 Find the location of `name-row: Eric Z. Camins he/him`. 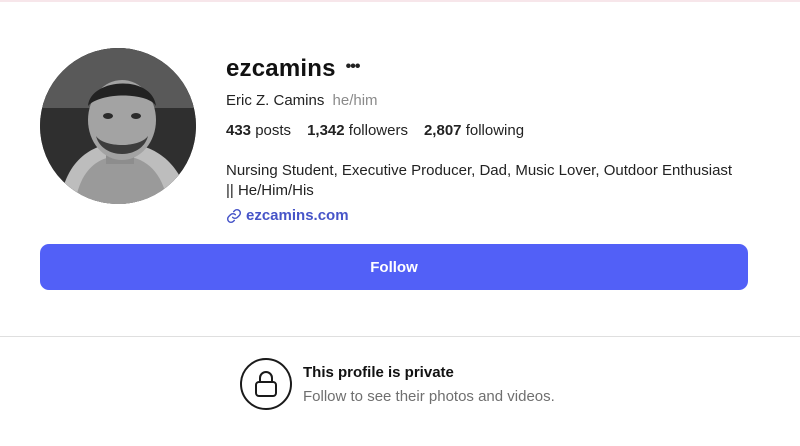

name-row: Eric Z. Camins he/him is located at coordinates (496, 100).